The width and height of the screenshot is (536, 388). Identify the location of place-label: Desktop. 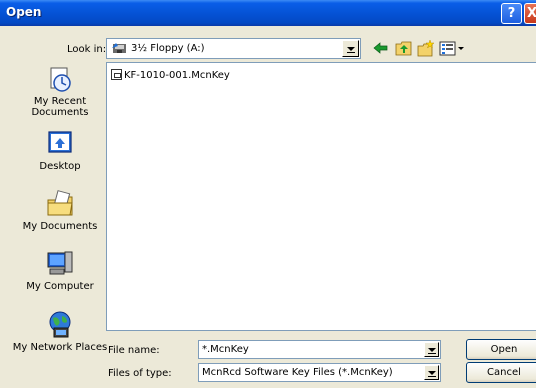
(60, 166).